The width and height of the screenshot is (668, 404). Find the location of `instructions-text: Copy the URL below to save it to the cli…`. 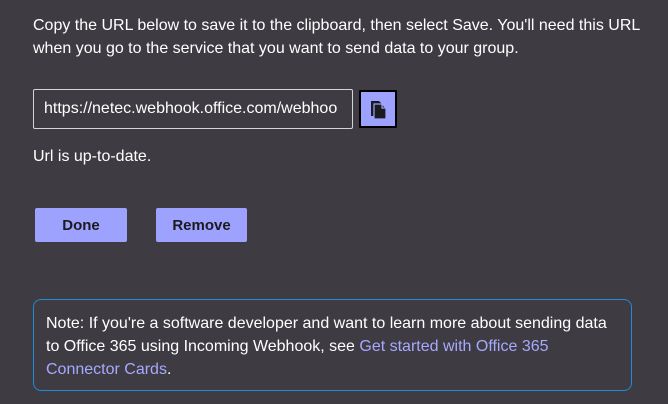

instructions-text: Copy the URL below to save it to the cli… is located at coordinates (336, 37).